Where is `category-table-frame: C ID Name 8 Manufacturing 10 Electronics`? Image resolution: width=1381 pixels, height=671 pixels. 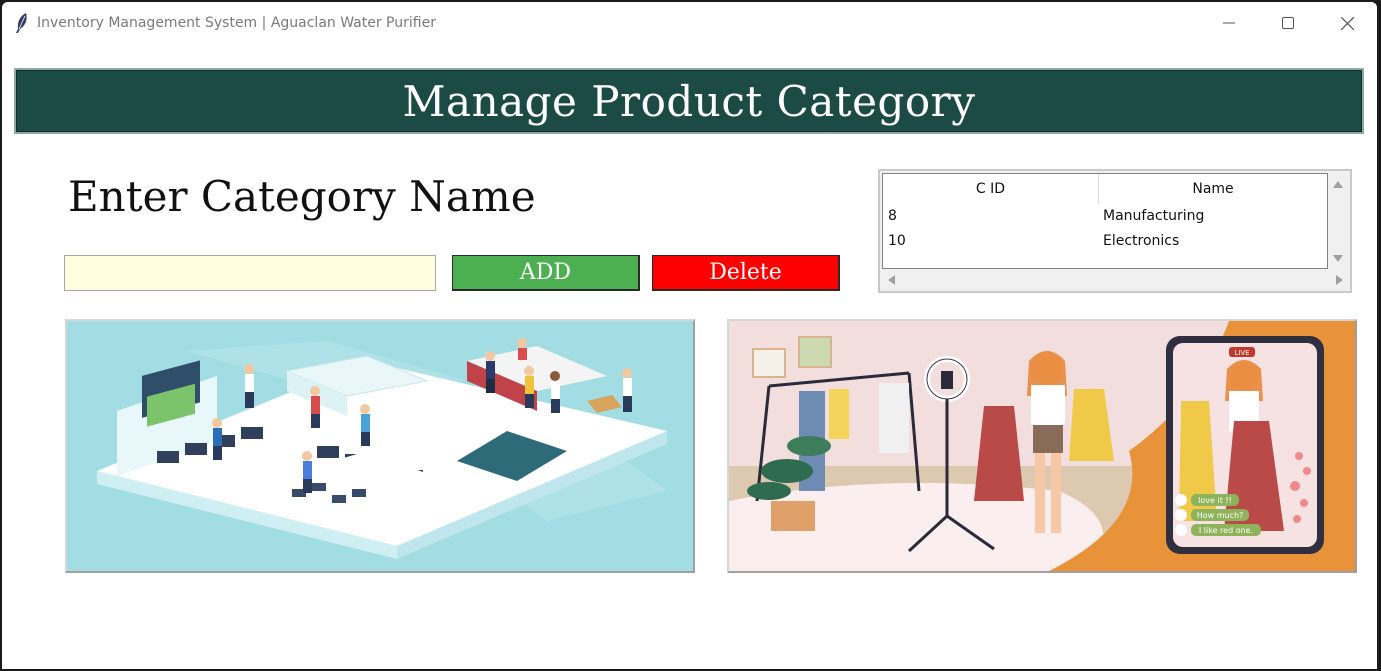
category-table-frame: C ID Name 8 Manufacturing 10 Electronics is located at coordinates (1115, 231).